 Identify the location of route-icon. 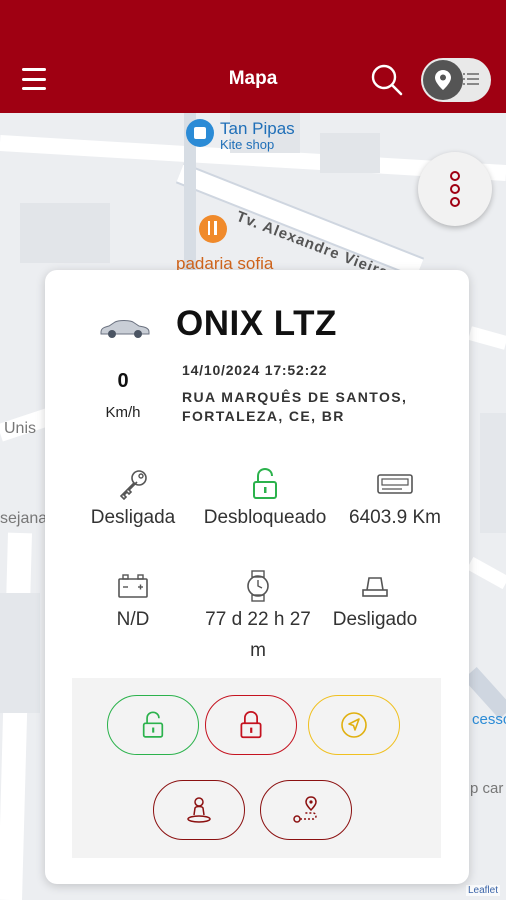
(305, 809).